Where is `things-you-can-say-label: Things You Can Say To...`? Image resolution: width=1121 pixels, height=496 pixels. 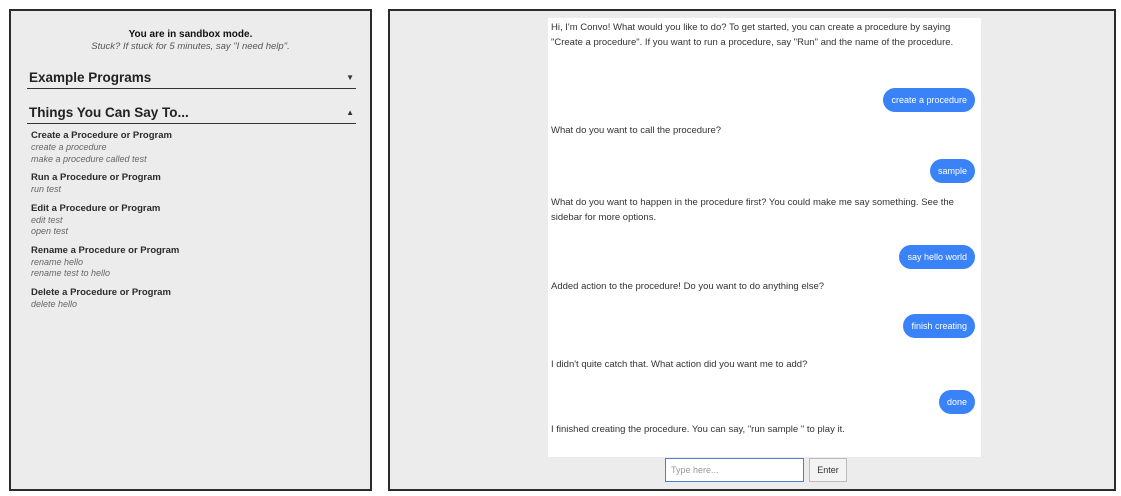 things-you-can-say-label: Things You Can Say To... is located at coordinates (109, 112).